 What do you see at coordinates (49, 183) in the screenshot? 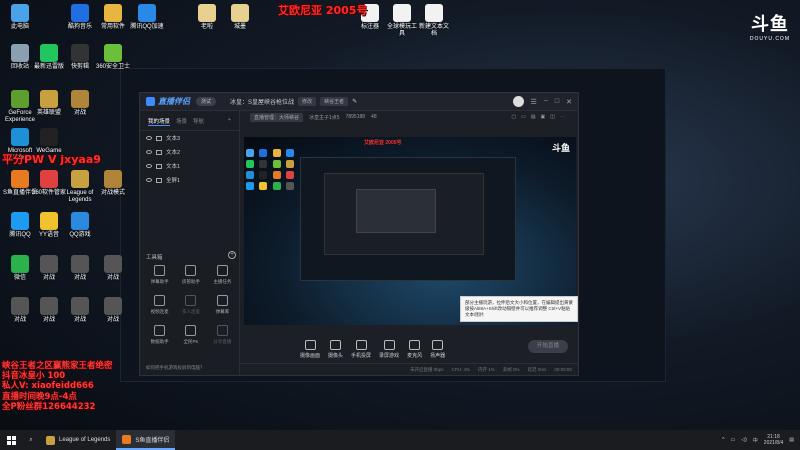
I see `desktop-icon: 360软件管家` at bounding box center [49, 183].